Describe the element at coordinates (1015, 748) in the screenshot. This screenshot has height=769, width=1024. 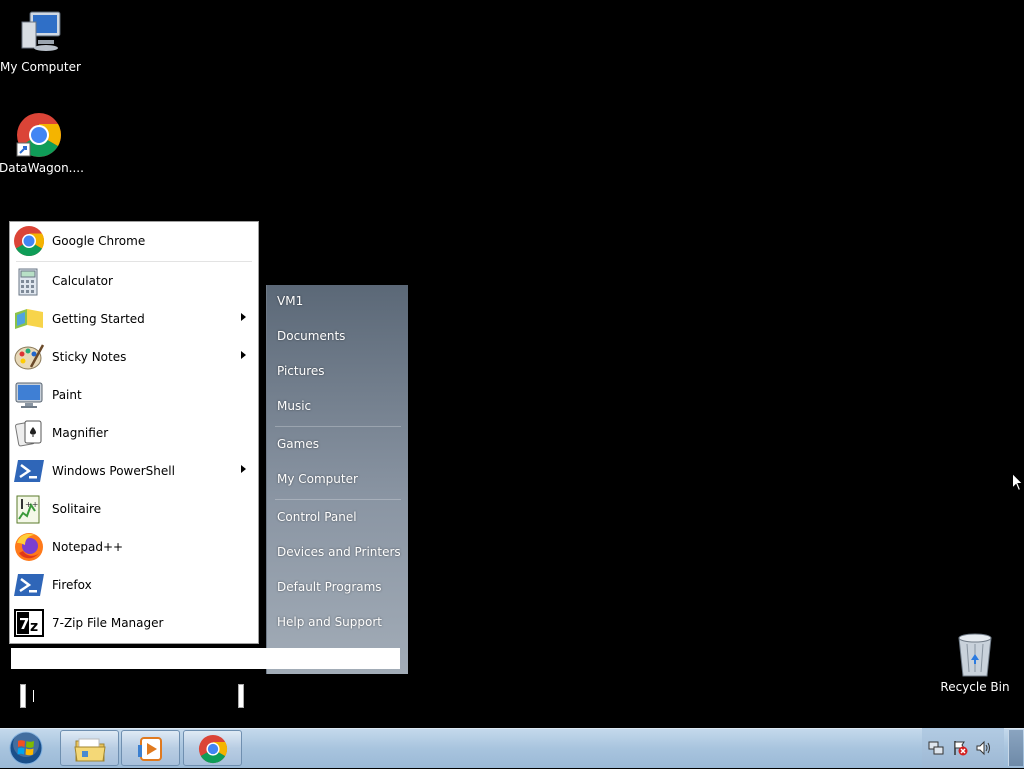
I see `show-desktop-button` at that location.